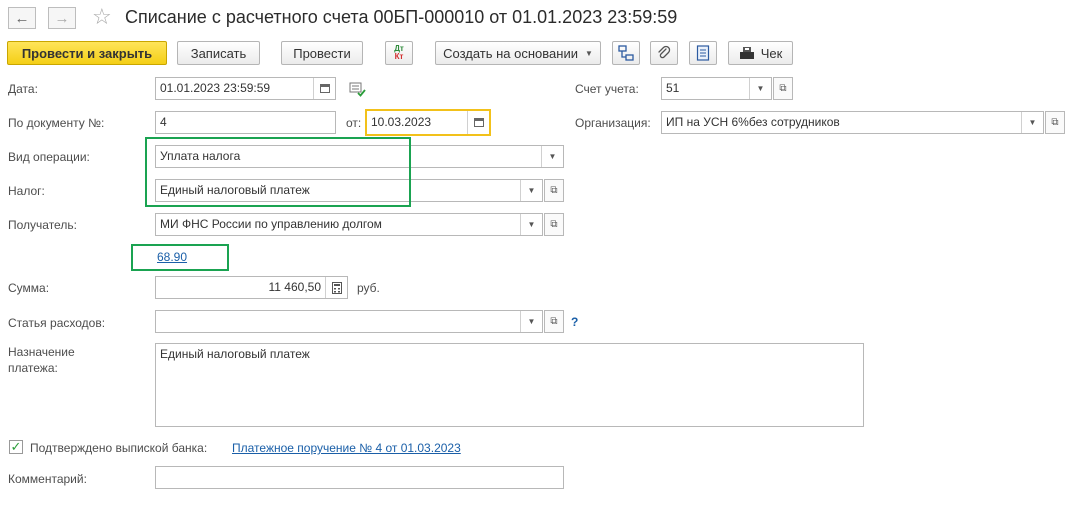 Image resolution: width=1082 pixels, height=517 pixels. Describe the element at coordinates (33, 368) in the screenshot. I see `purpose-label-line2: платежа:` at that location.